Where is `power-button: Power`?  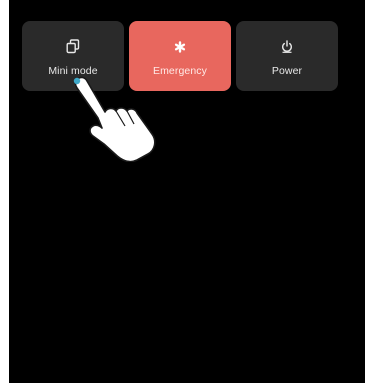 power-button: Power is located at coordinates (287, 56).